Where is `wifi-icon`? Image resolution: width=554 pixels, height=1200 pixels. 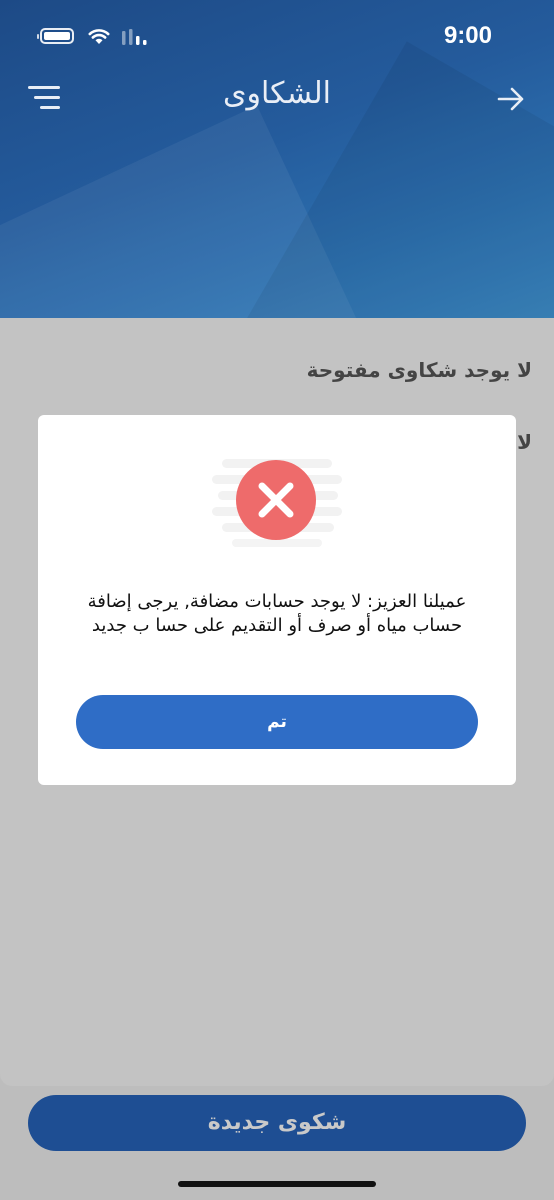
wifi-icon is located at coordinates (99, 36).